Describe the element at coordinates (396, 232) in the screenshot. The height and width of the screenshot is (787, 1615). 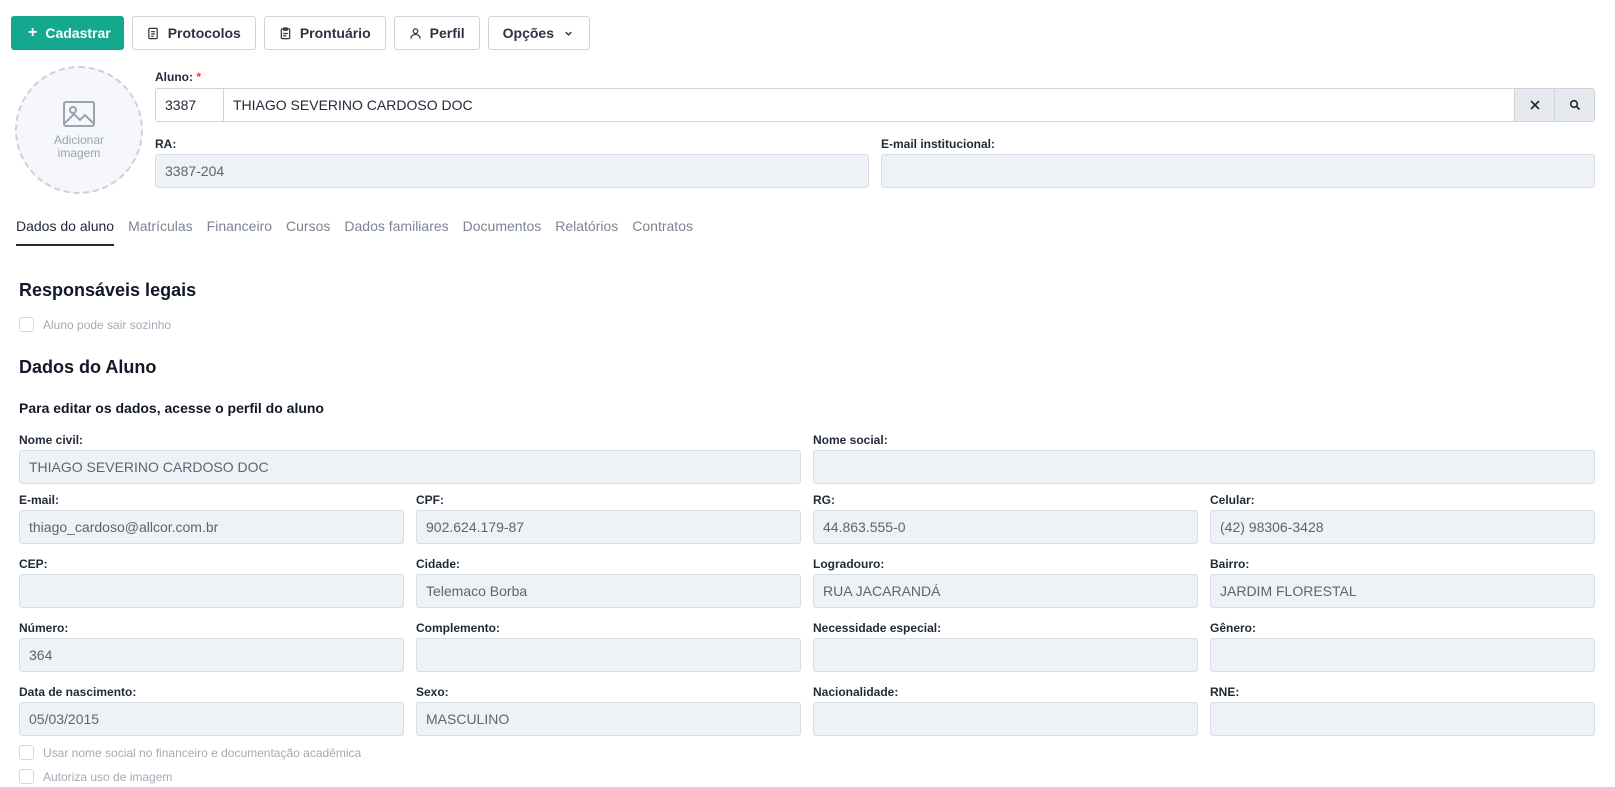
I see `tab-dados-familiares: Dados familiares` at that location.